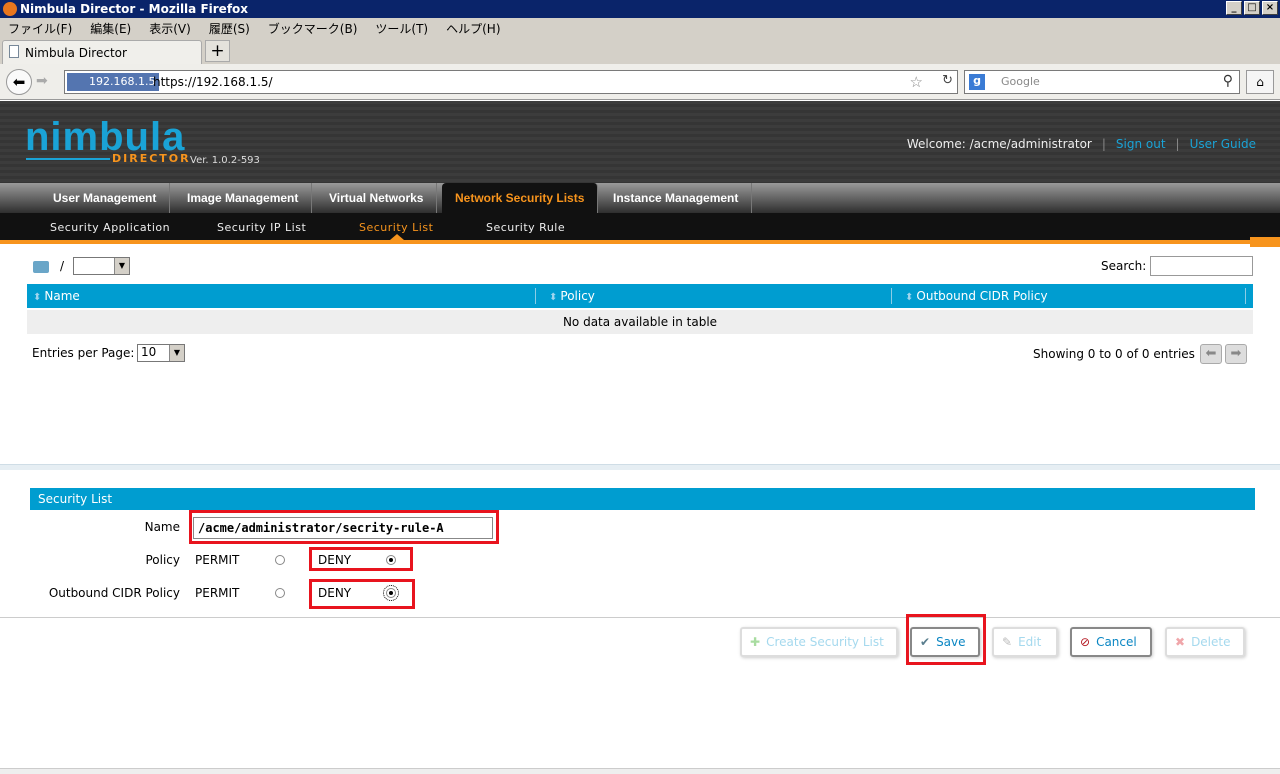  I want to click on outbound-permit-radio, so click(280, 593).